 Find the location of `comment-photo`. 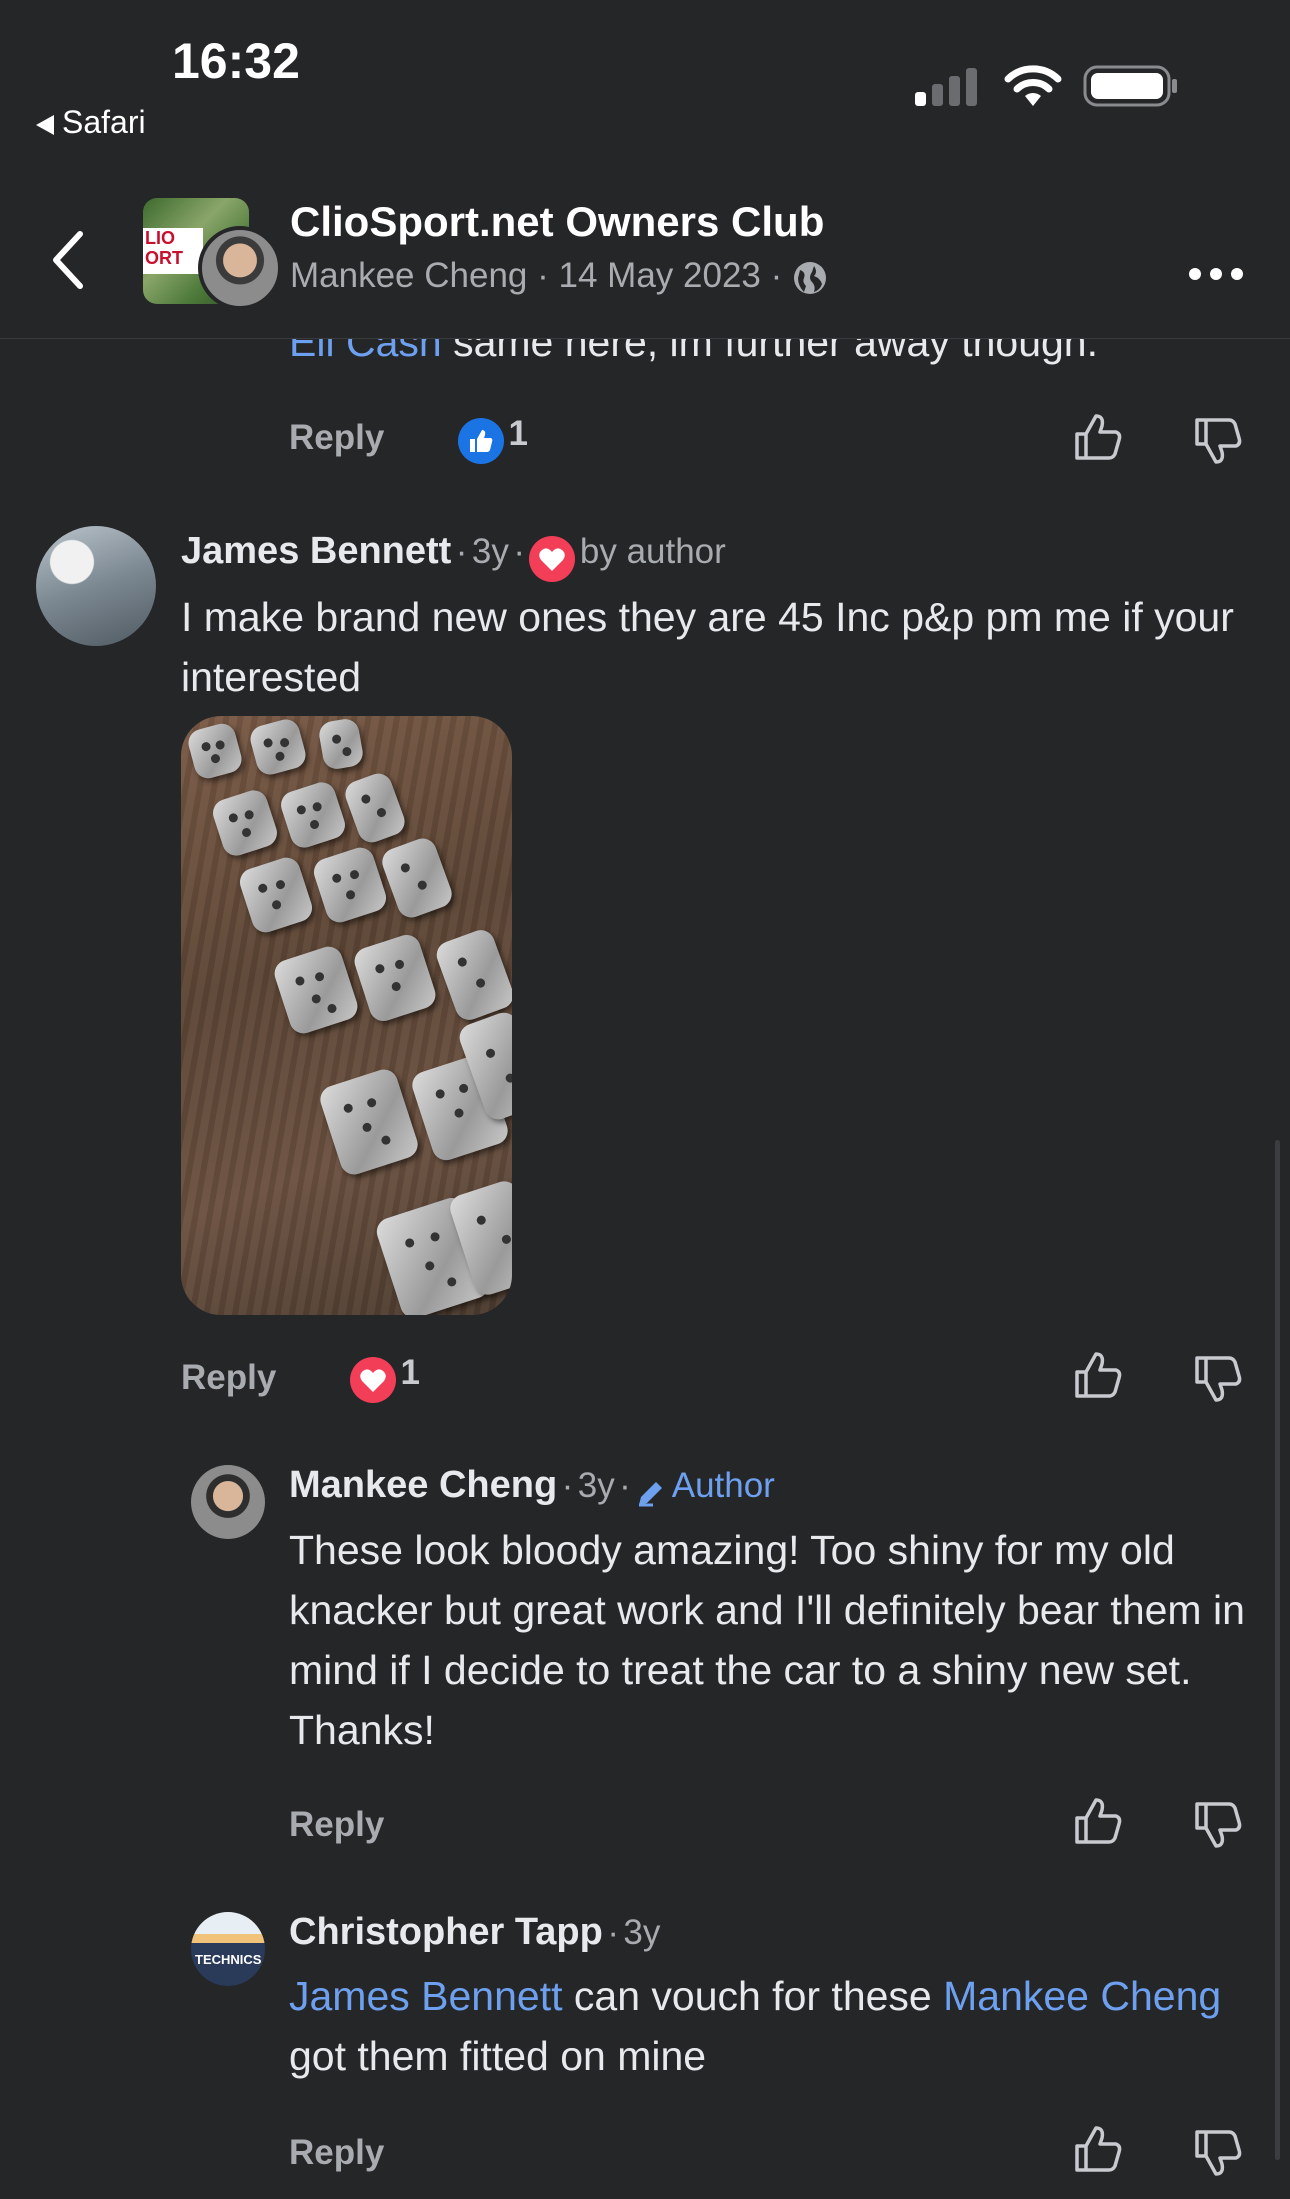

comment-photo is located at coordinates (346, 1015).